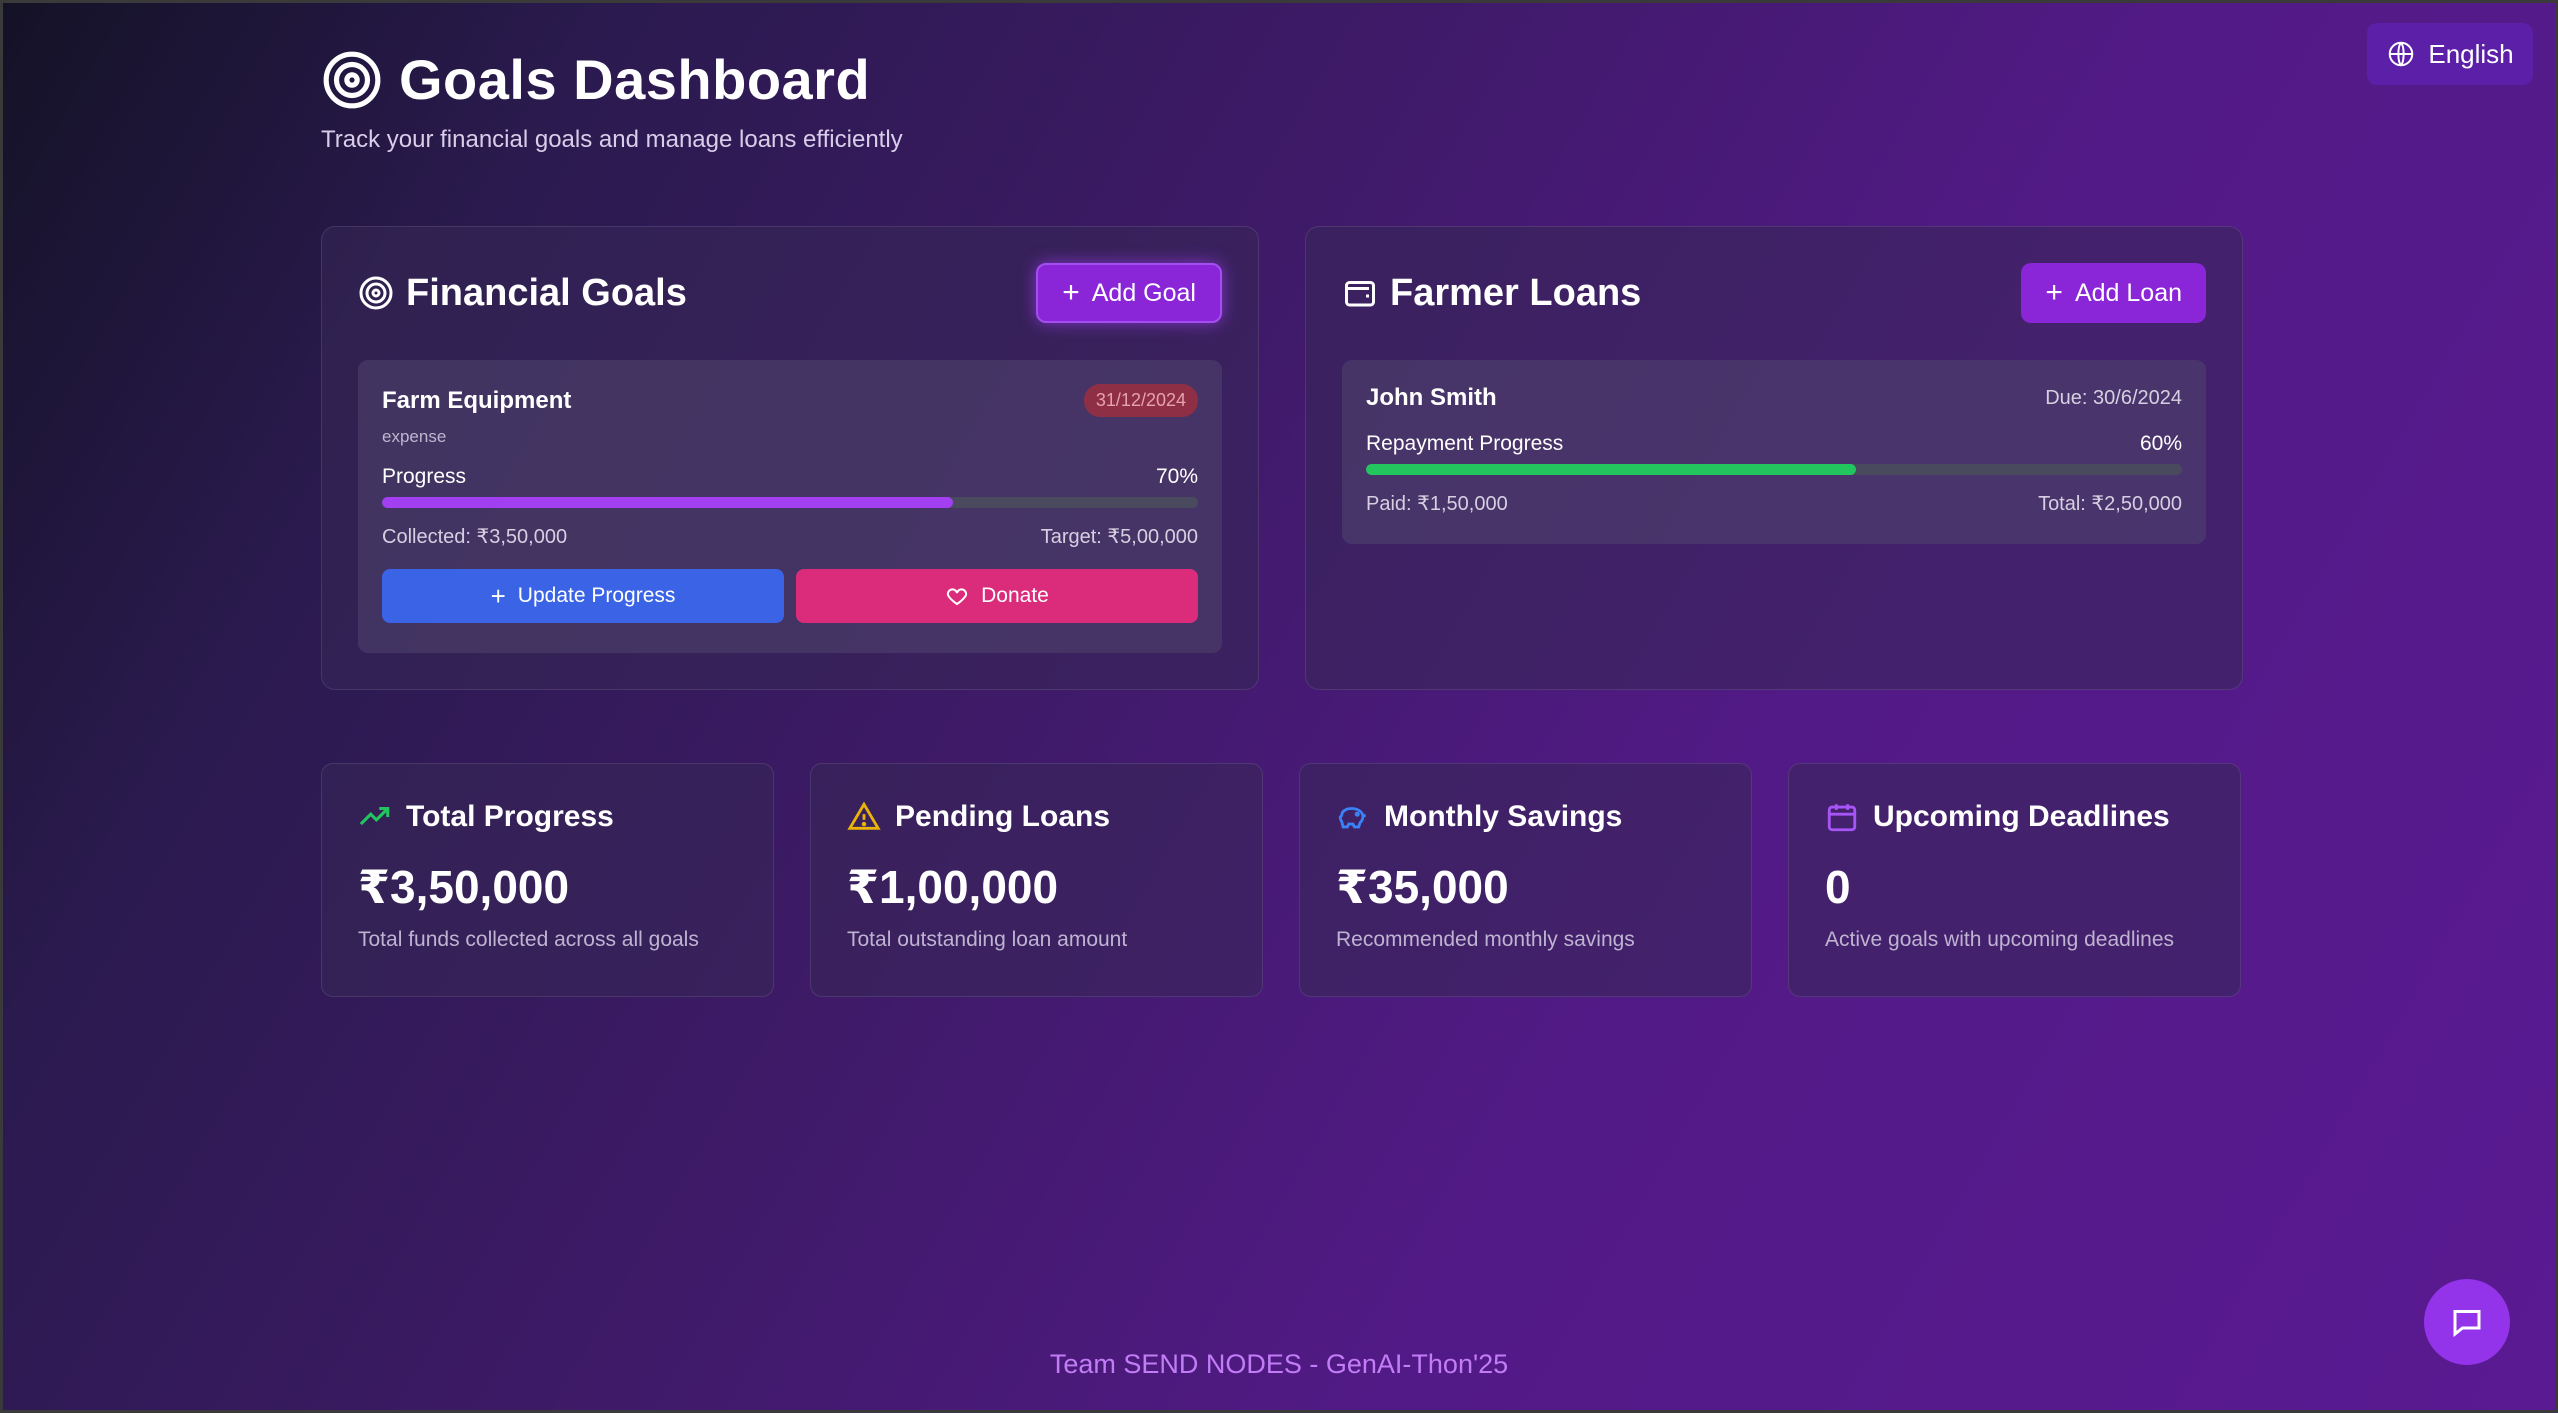 The width and height of the screenshot is (2558, 1413). What do you see at coordinates (477, 400) in the screenshot?
I see `goal-name: Farm Equipment` at bounding box center [477, 400].